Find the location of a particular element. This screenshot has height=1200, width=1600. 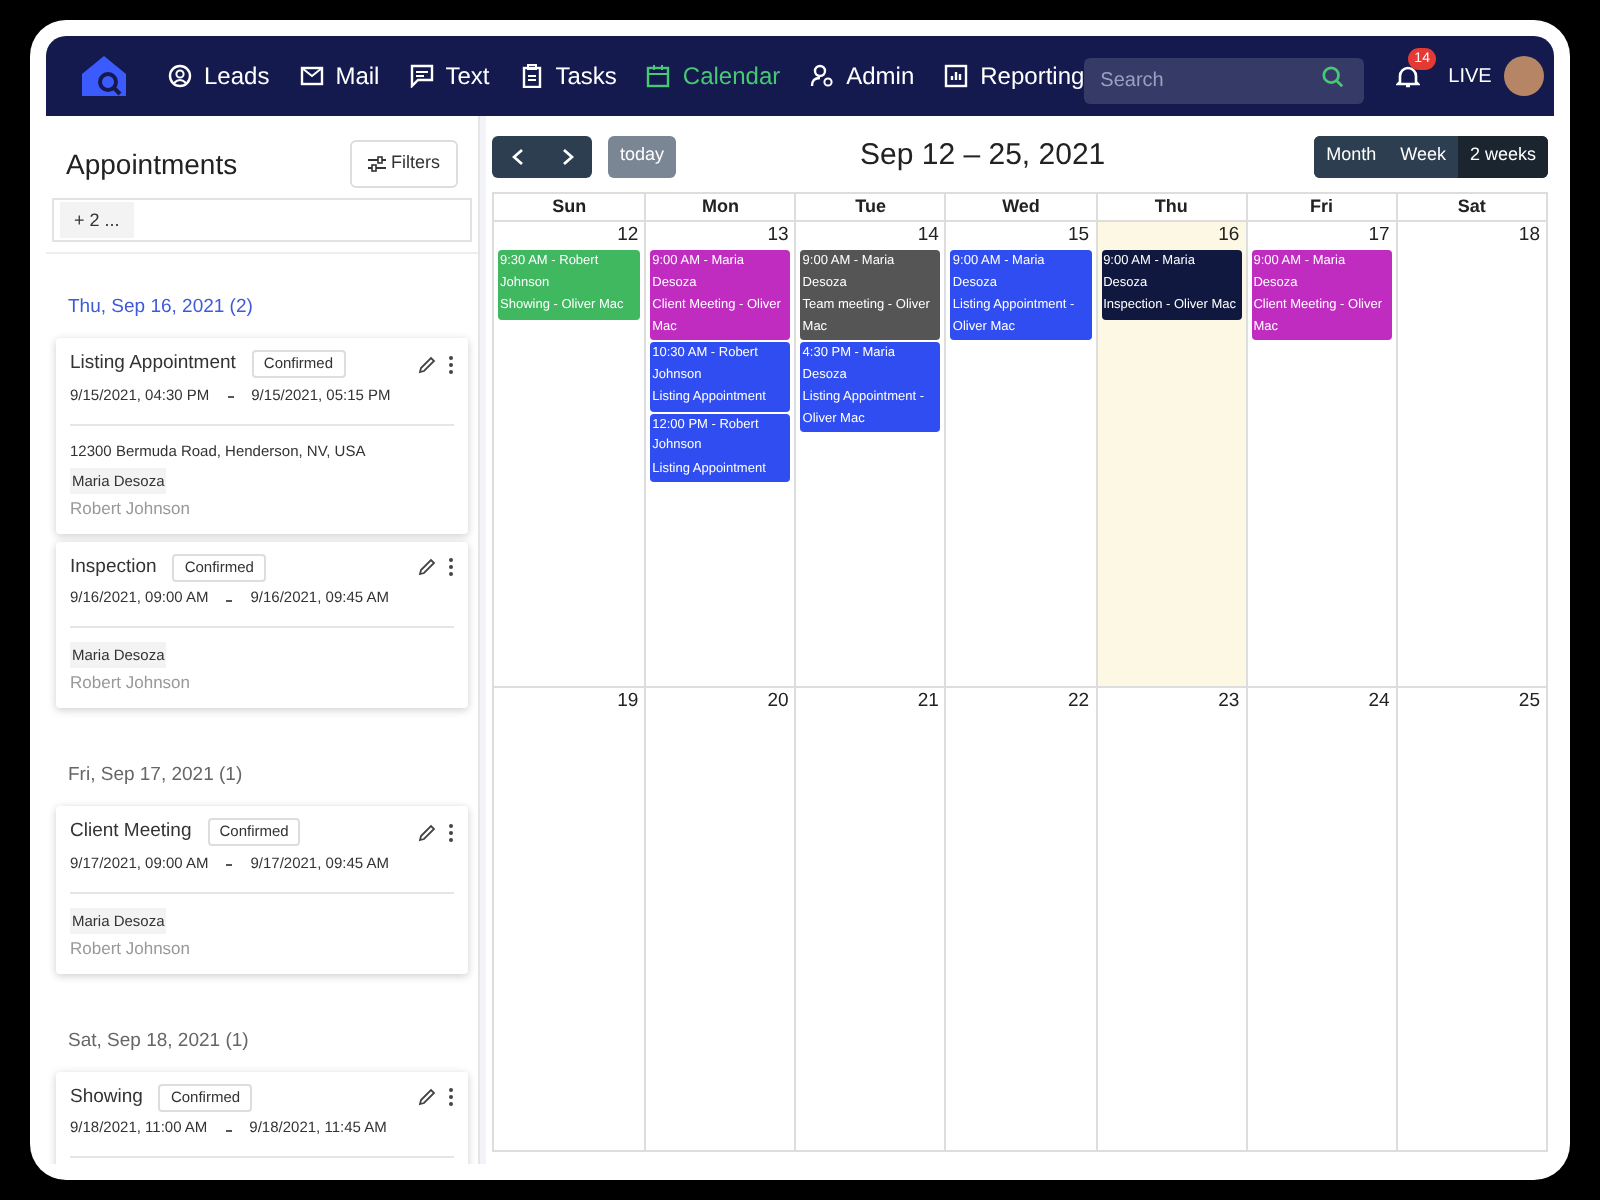

house-search-logo-icon is located at coordinates (104, 76).